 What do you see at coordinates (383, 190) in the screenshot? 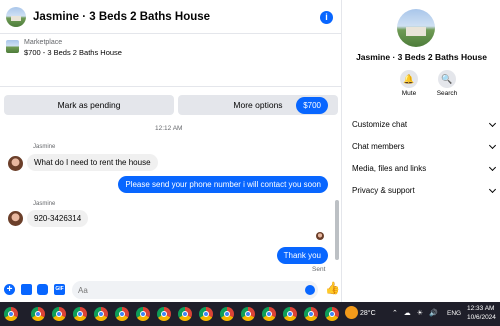
I see `menu-item-label: Privacy & support` at bounding box center [383, 190].